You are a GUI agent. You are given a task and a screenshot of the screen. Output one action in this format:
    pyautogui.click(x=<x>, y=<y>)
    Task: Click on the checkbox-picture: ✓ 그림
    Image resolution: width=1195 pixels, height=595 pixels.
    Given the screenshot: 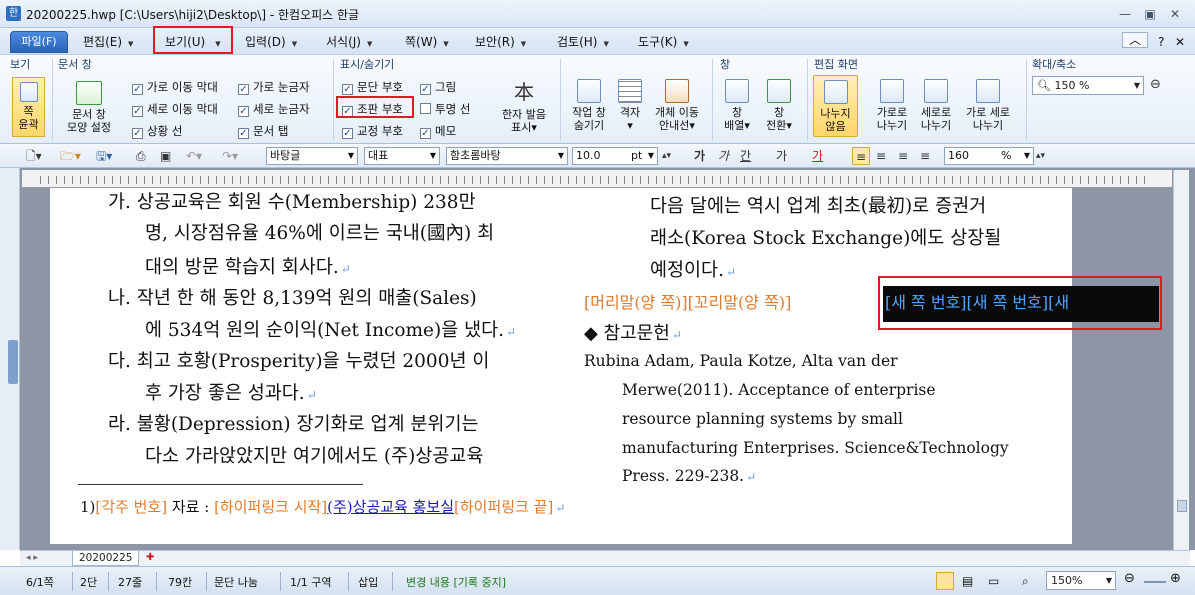 What is the action you would take?
    pyautogui.click(x=438, y=87)
    